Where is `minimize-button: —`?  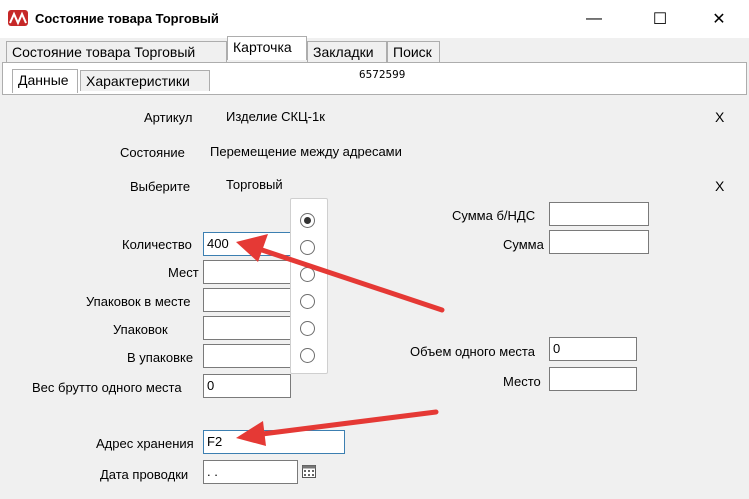
minimize-button: — is located at coordinates (594, 19).